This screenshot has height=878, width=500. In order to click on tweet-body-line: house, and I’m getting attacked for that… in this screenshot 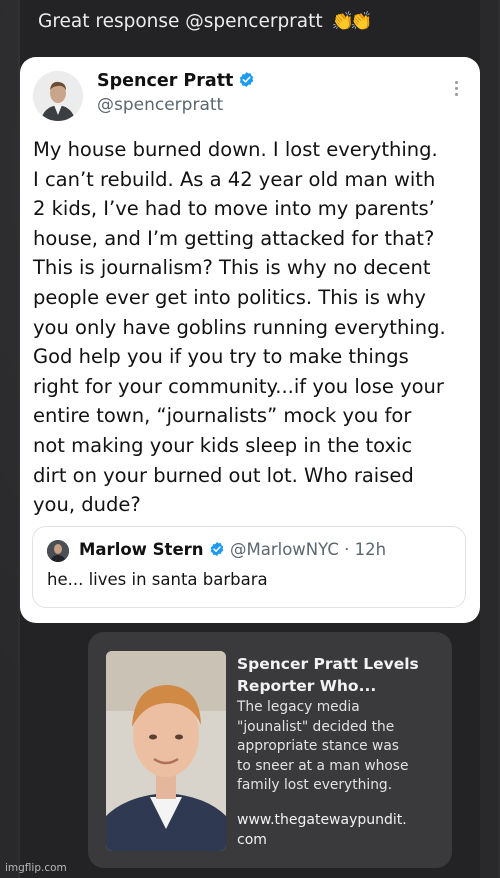, I will do `click(234, 238)`.